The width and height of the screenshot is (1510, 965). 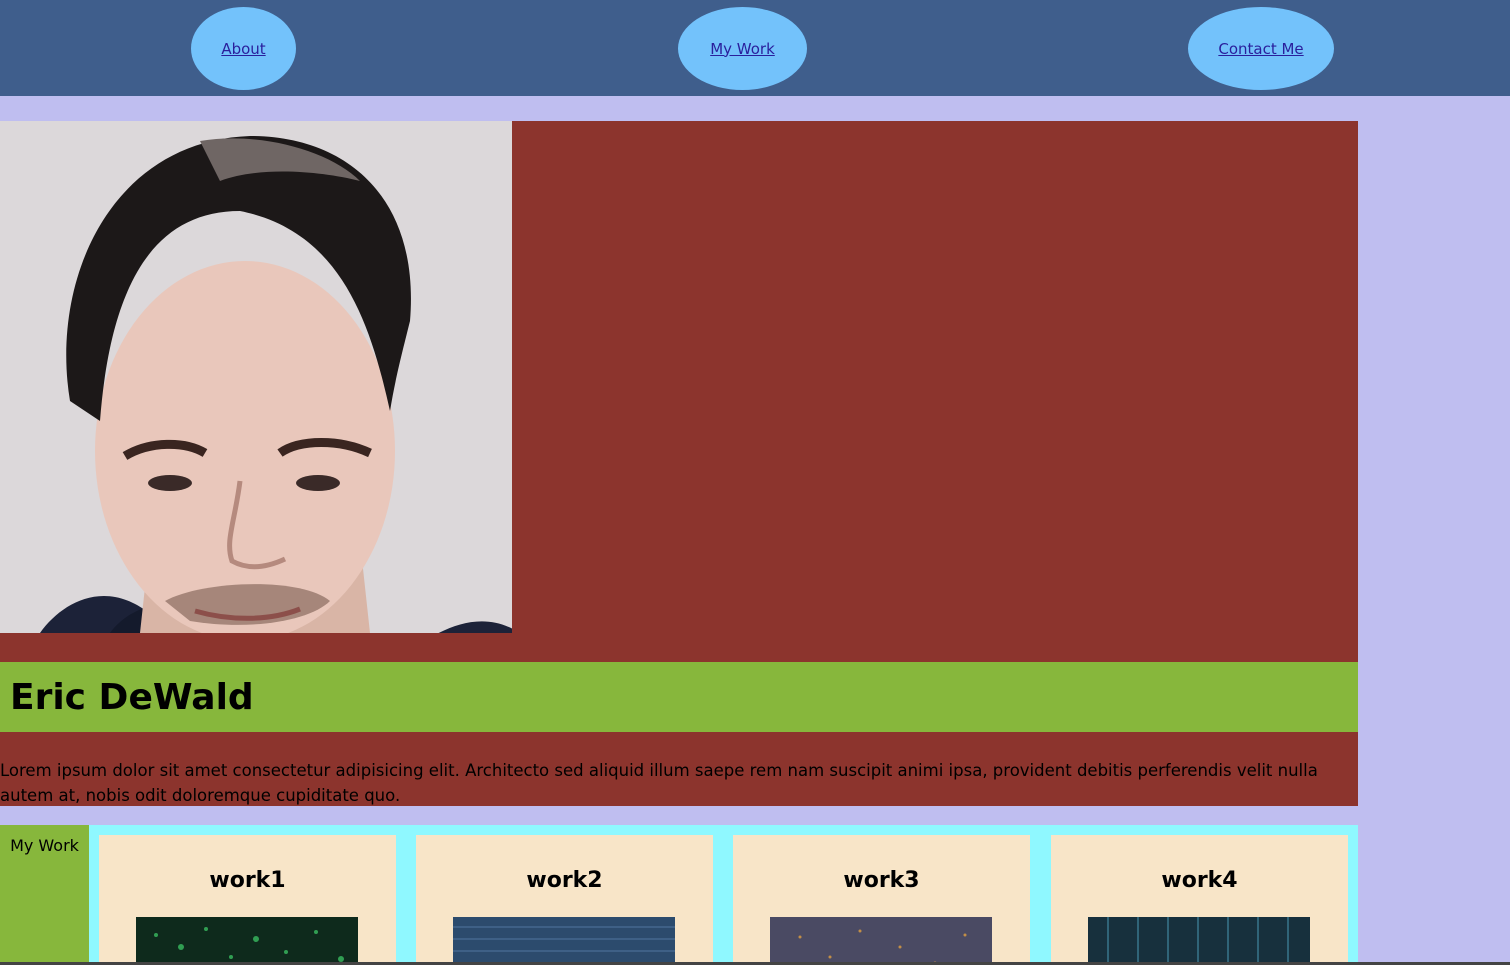 I want to click on nav-link-contact: Contact Me, so click(x=1261, y=48).